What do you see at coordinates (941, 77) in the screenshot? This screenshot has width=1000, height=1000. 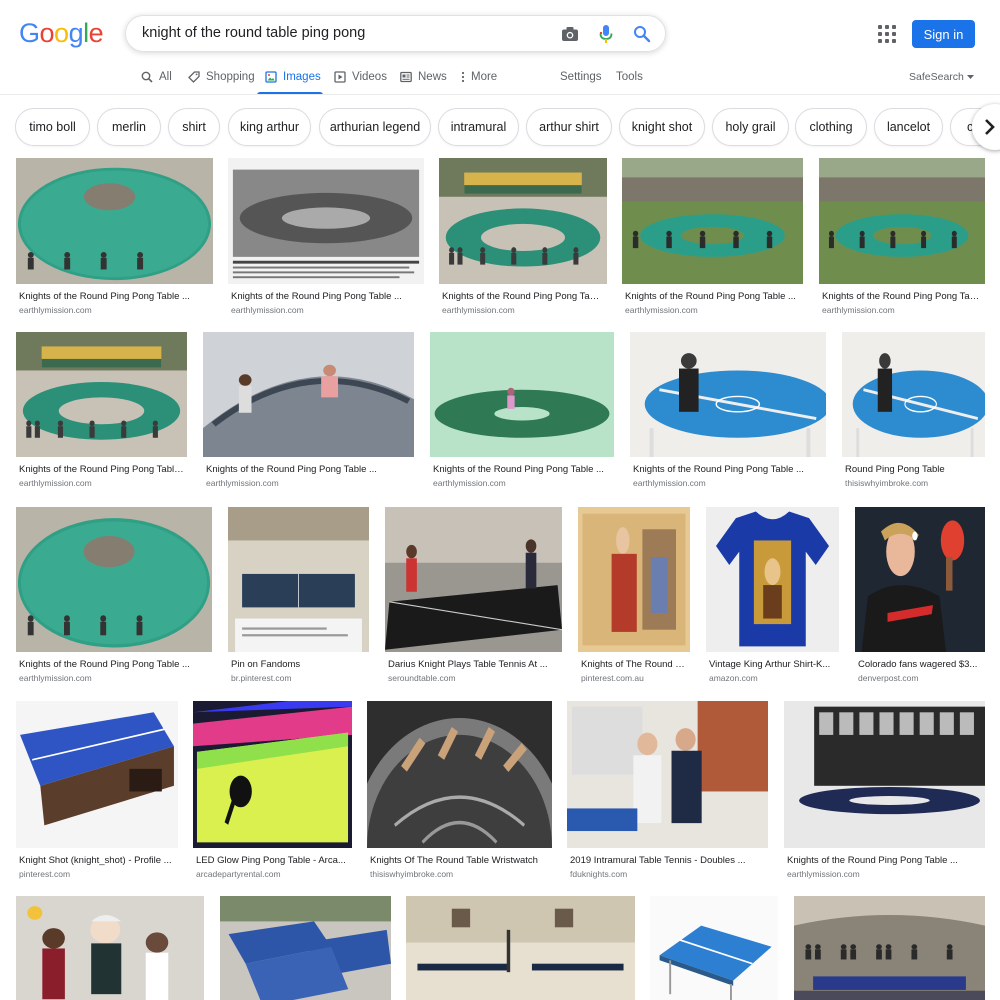 I see `safesearch-menu: SafeSearch` at bounding box center [941, 77].